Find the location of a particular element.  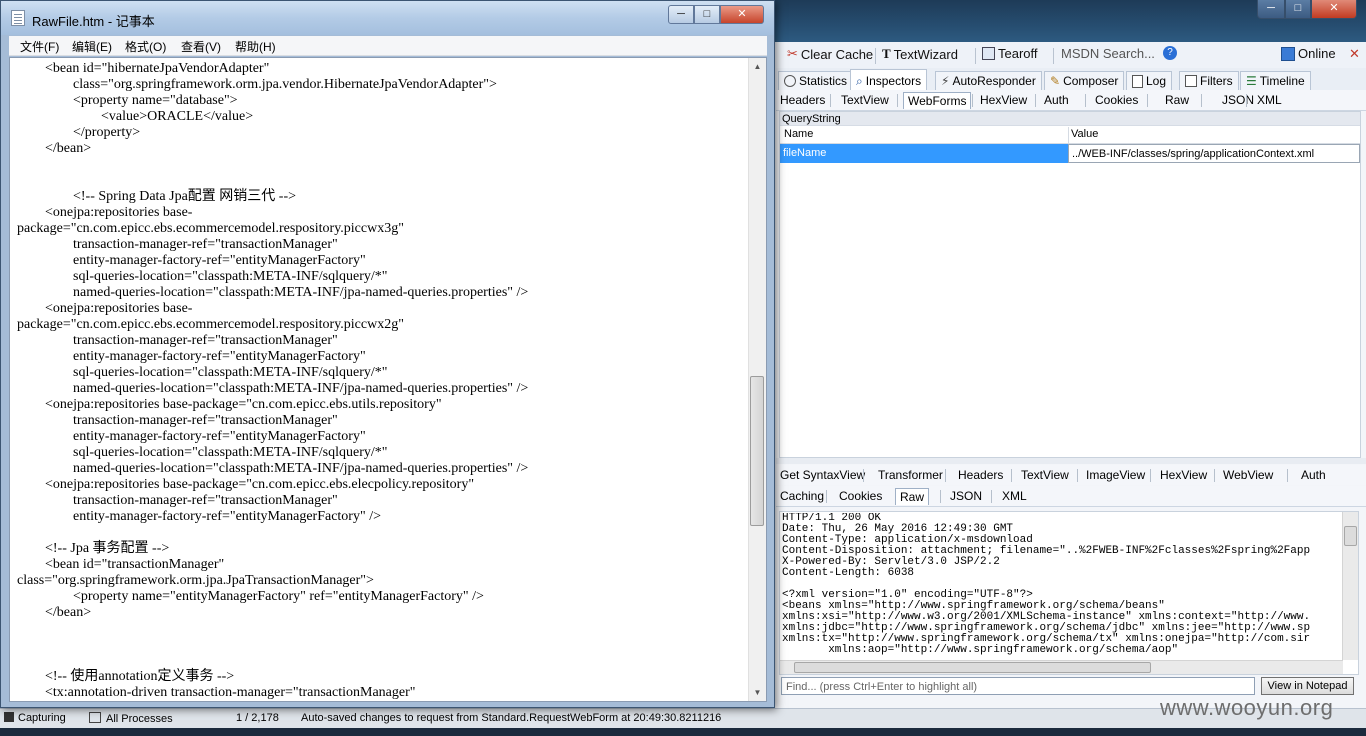

clear-cache-button: ✂ Clear Cache is located at coordinates (830, 54).